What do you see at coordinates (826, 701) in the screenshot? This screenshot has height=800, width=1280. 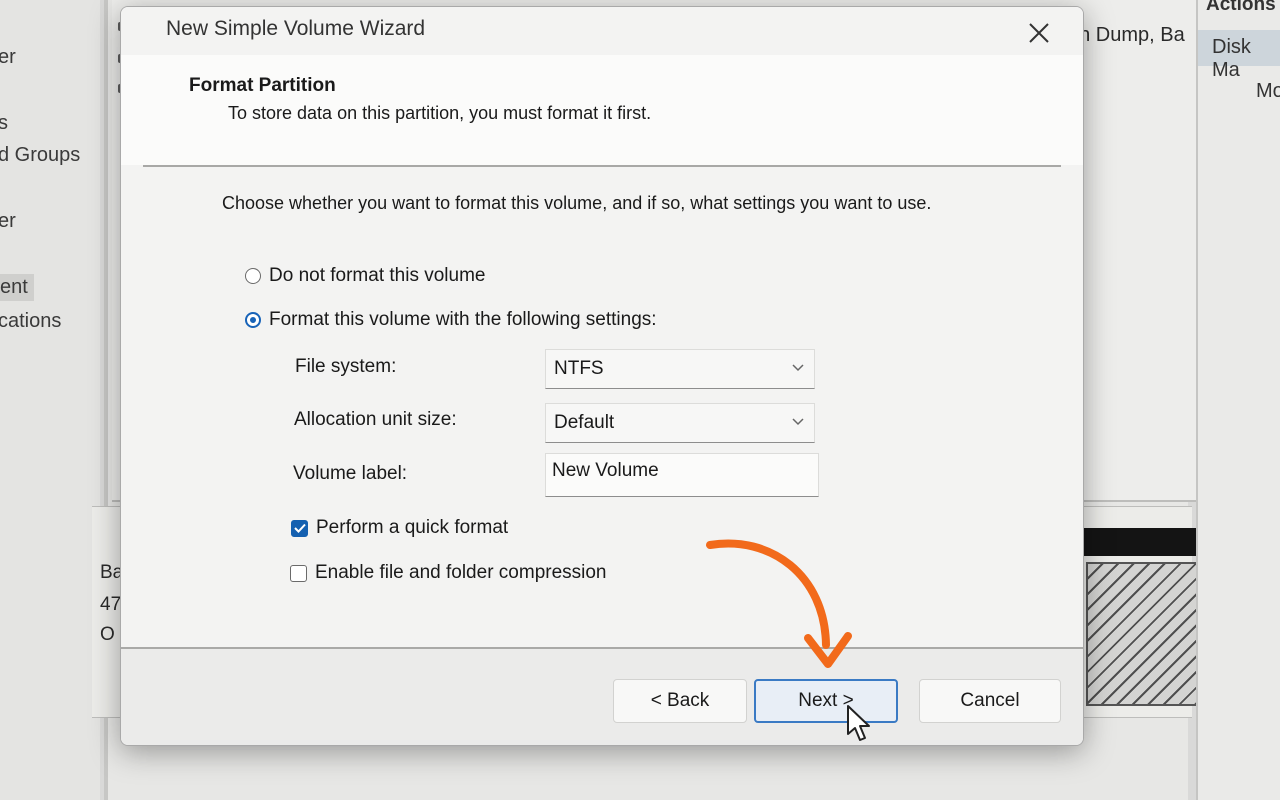 I see `next-button: Next >` at bounding box center [826, 701].